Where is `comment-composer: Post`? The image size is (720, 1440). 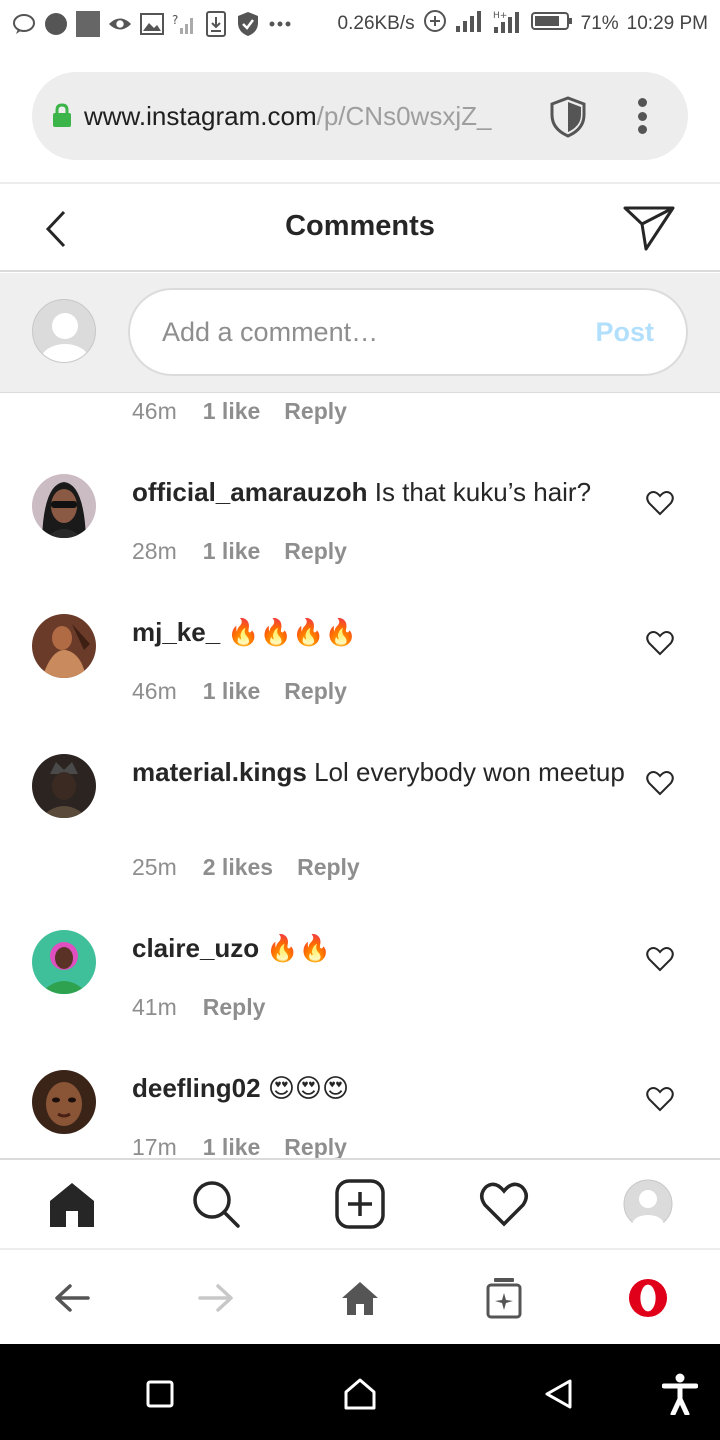
comment-composer: Post is located at coordinates (360, 333).